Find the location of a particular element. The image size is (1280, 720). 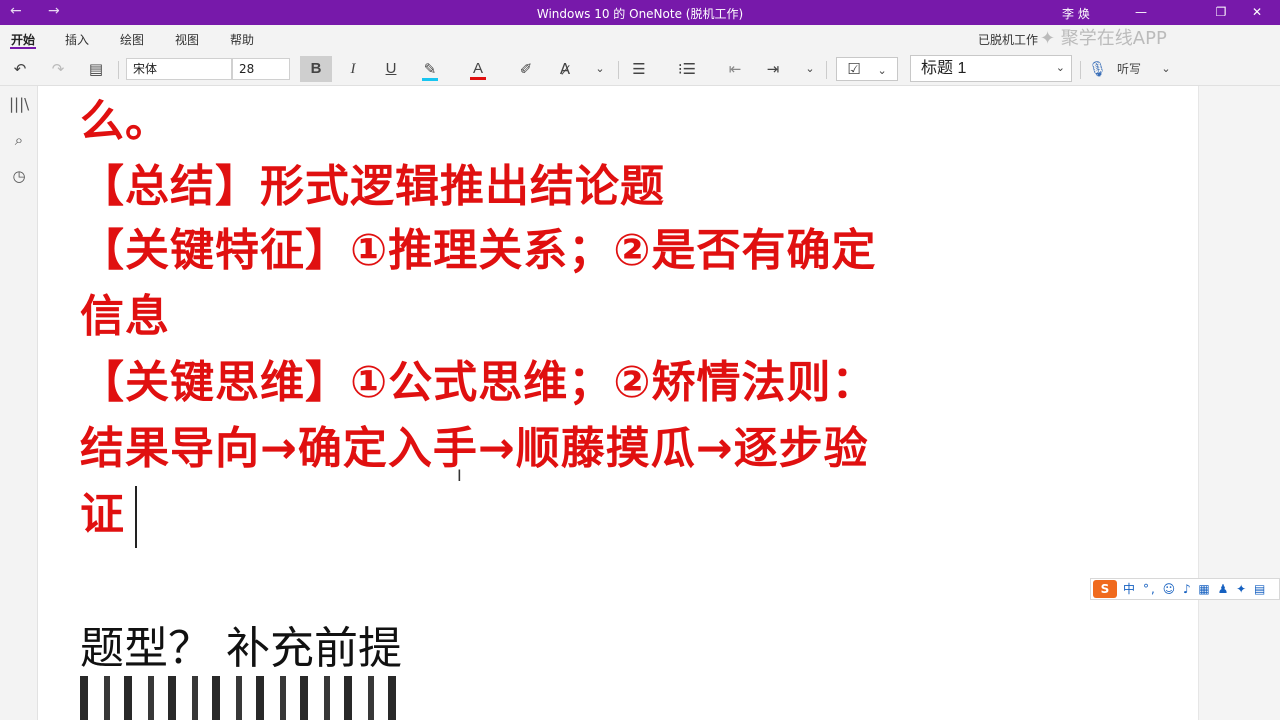

outdent-icon: ⇤ is located at coordinates (735, 69).